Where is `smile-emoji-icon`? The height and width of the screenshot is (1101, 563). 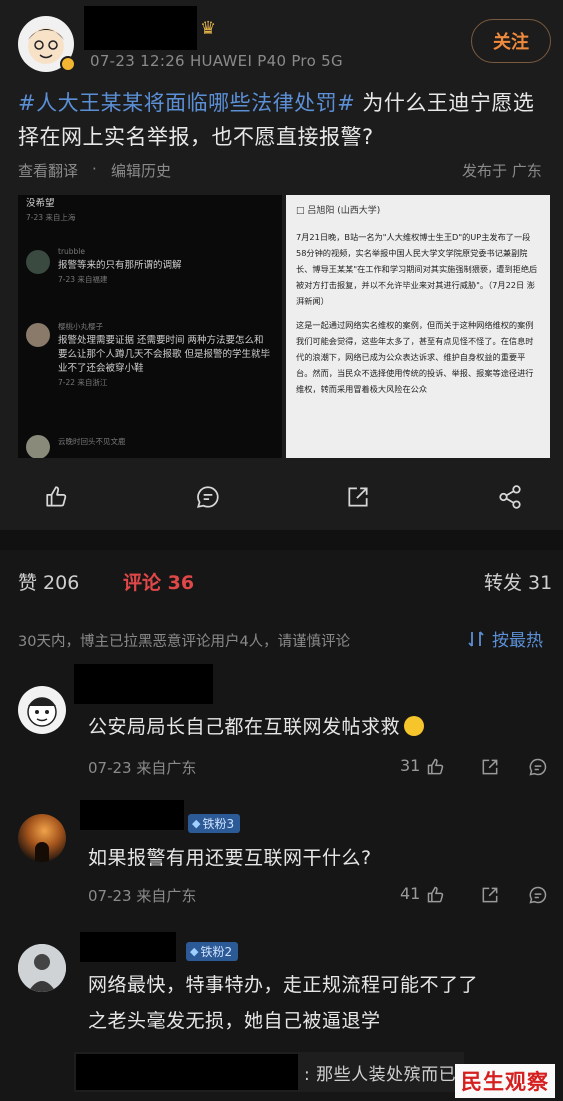 smile-emoji-icon is located at coordinates (414, 726).